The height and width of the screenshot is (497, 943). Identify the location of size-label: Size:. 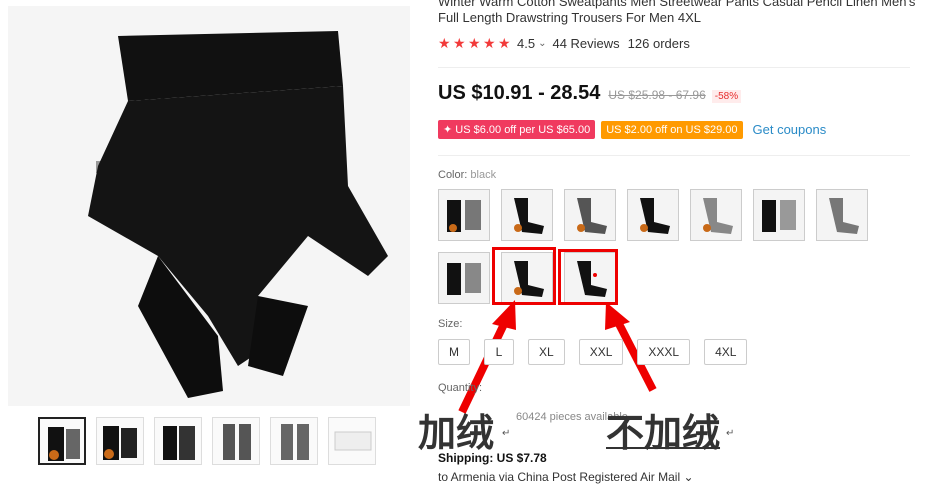
(450, 324).